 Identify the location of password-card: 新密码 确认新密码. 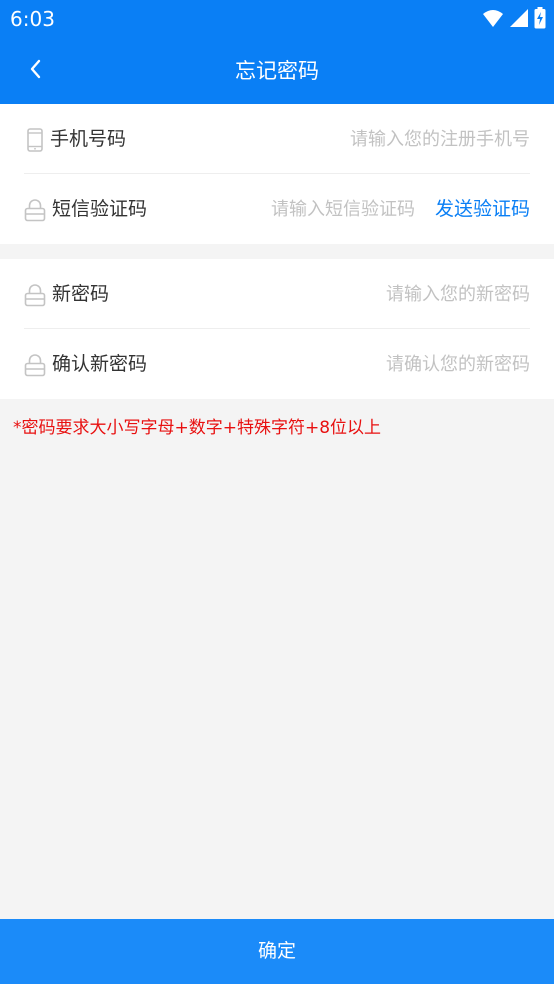
(277, 329).